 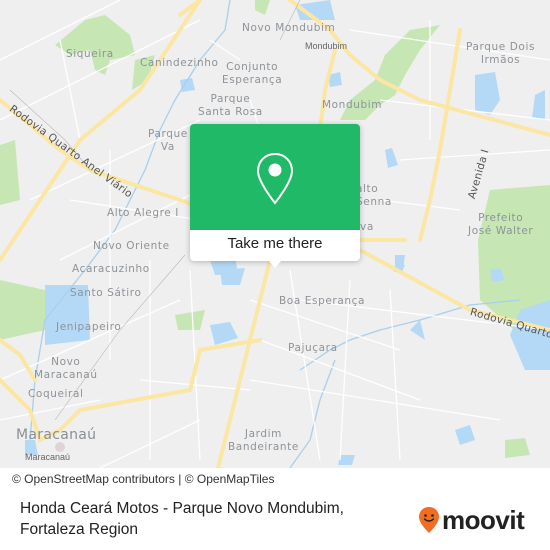 What do you see at coordinates (66, 368) in the screenshot?
I see `label-novo-maracanau: Novo Maracanaú` at bounding box center [66, 368].